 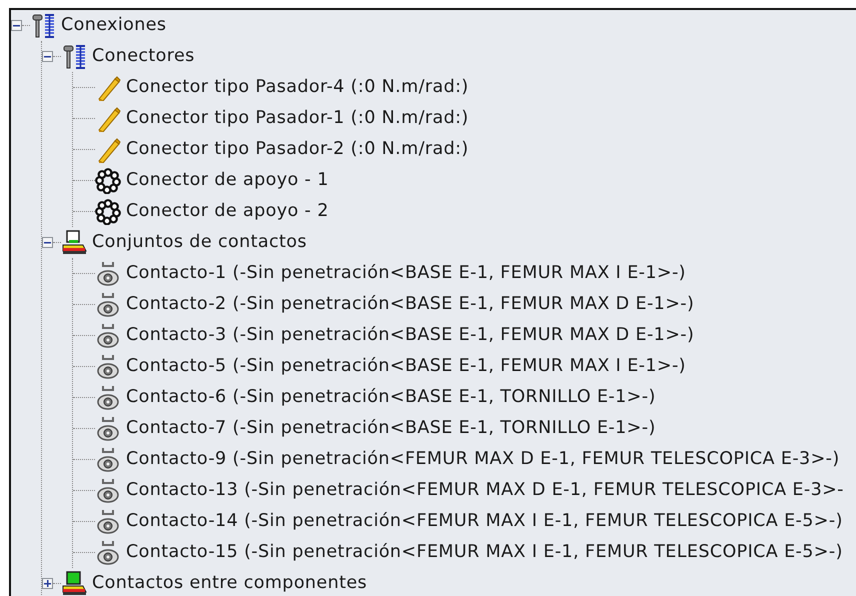 I want to click on tree-item: Conjuntos de contactos, so click(x=199, y=242).